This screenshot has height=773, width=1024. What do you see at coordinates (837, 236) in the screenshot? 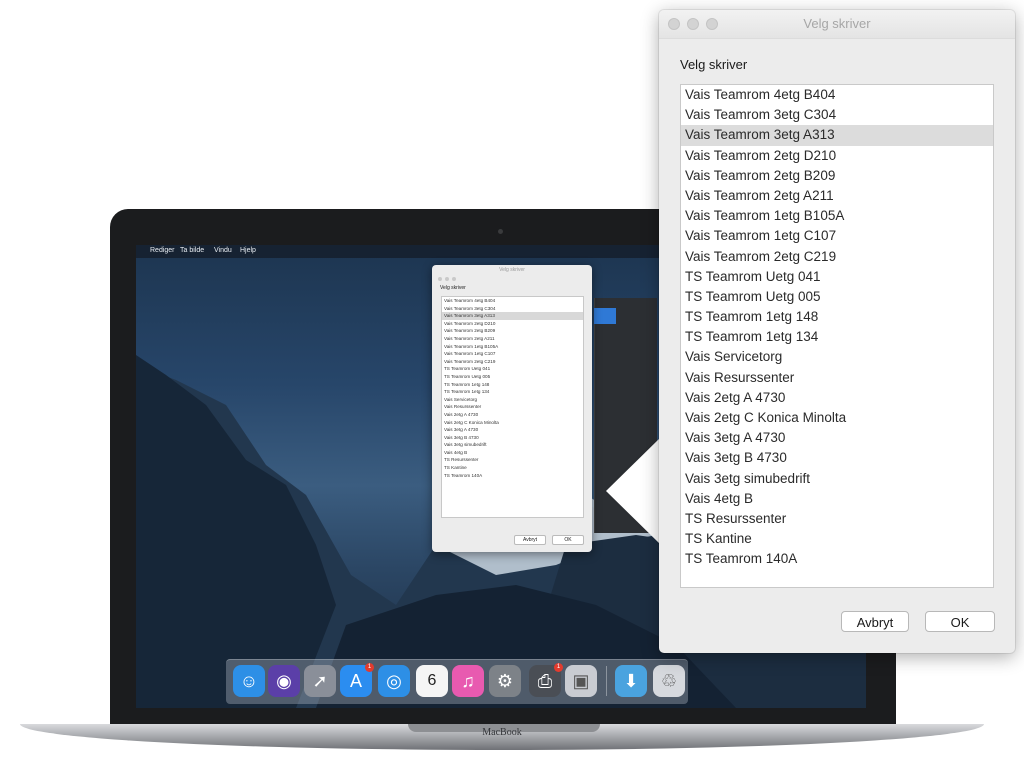
I see `printer-list-item: Vais Teamrom 1etg C107` at bounding box center [837, 236].